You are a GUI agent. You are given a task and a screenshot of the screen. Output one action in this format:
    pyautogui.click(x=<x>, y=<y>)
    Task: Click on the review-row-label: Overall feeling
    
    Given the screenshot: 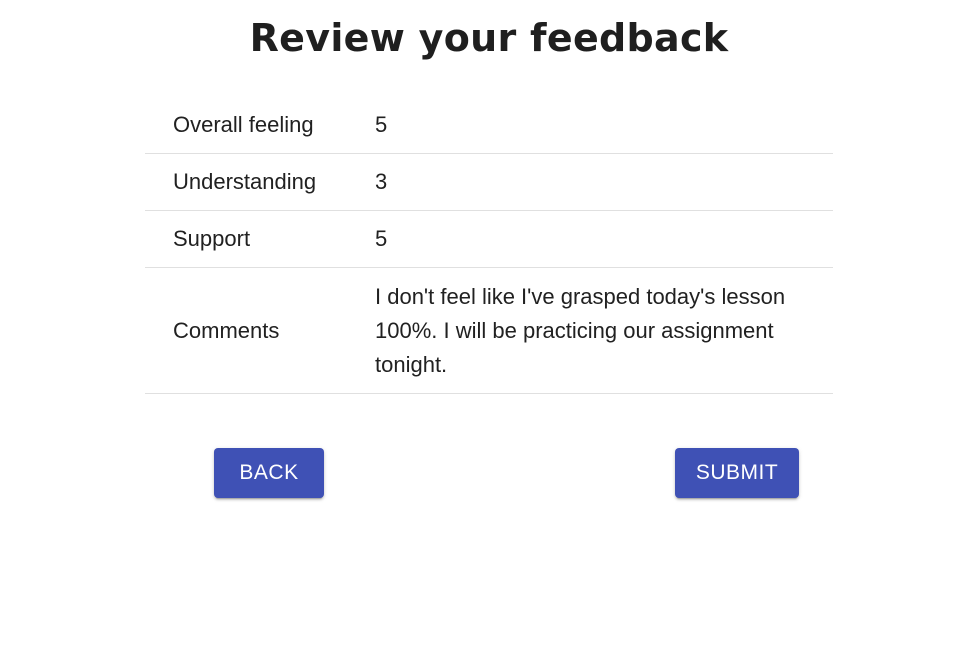 What is the action you would take?
    pyautogui.click(x=243, y=124)
    